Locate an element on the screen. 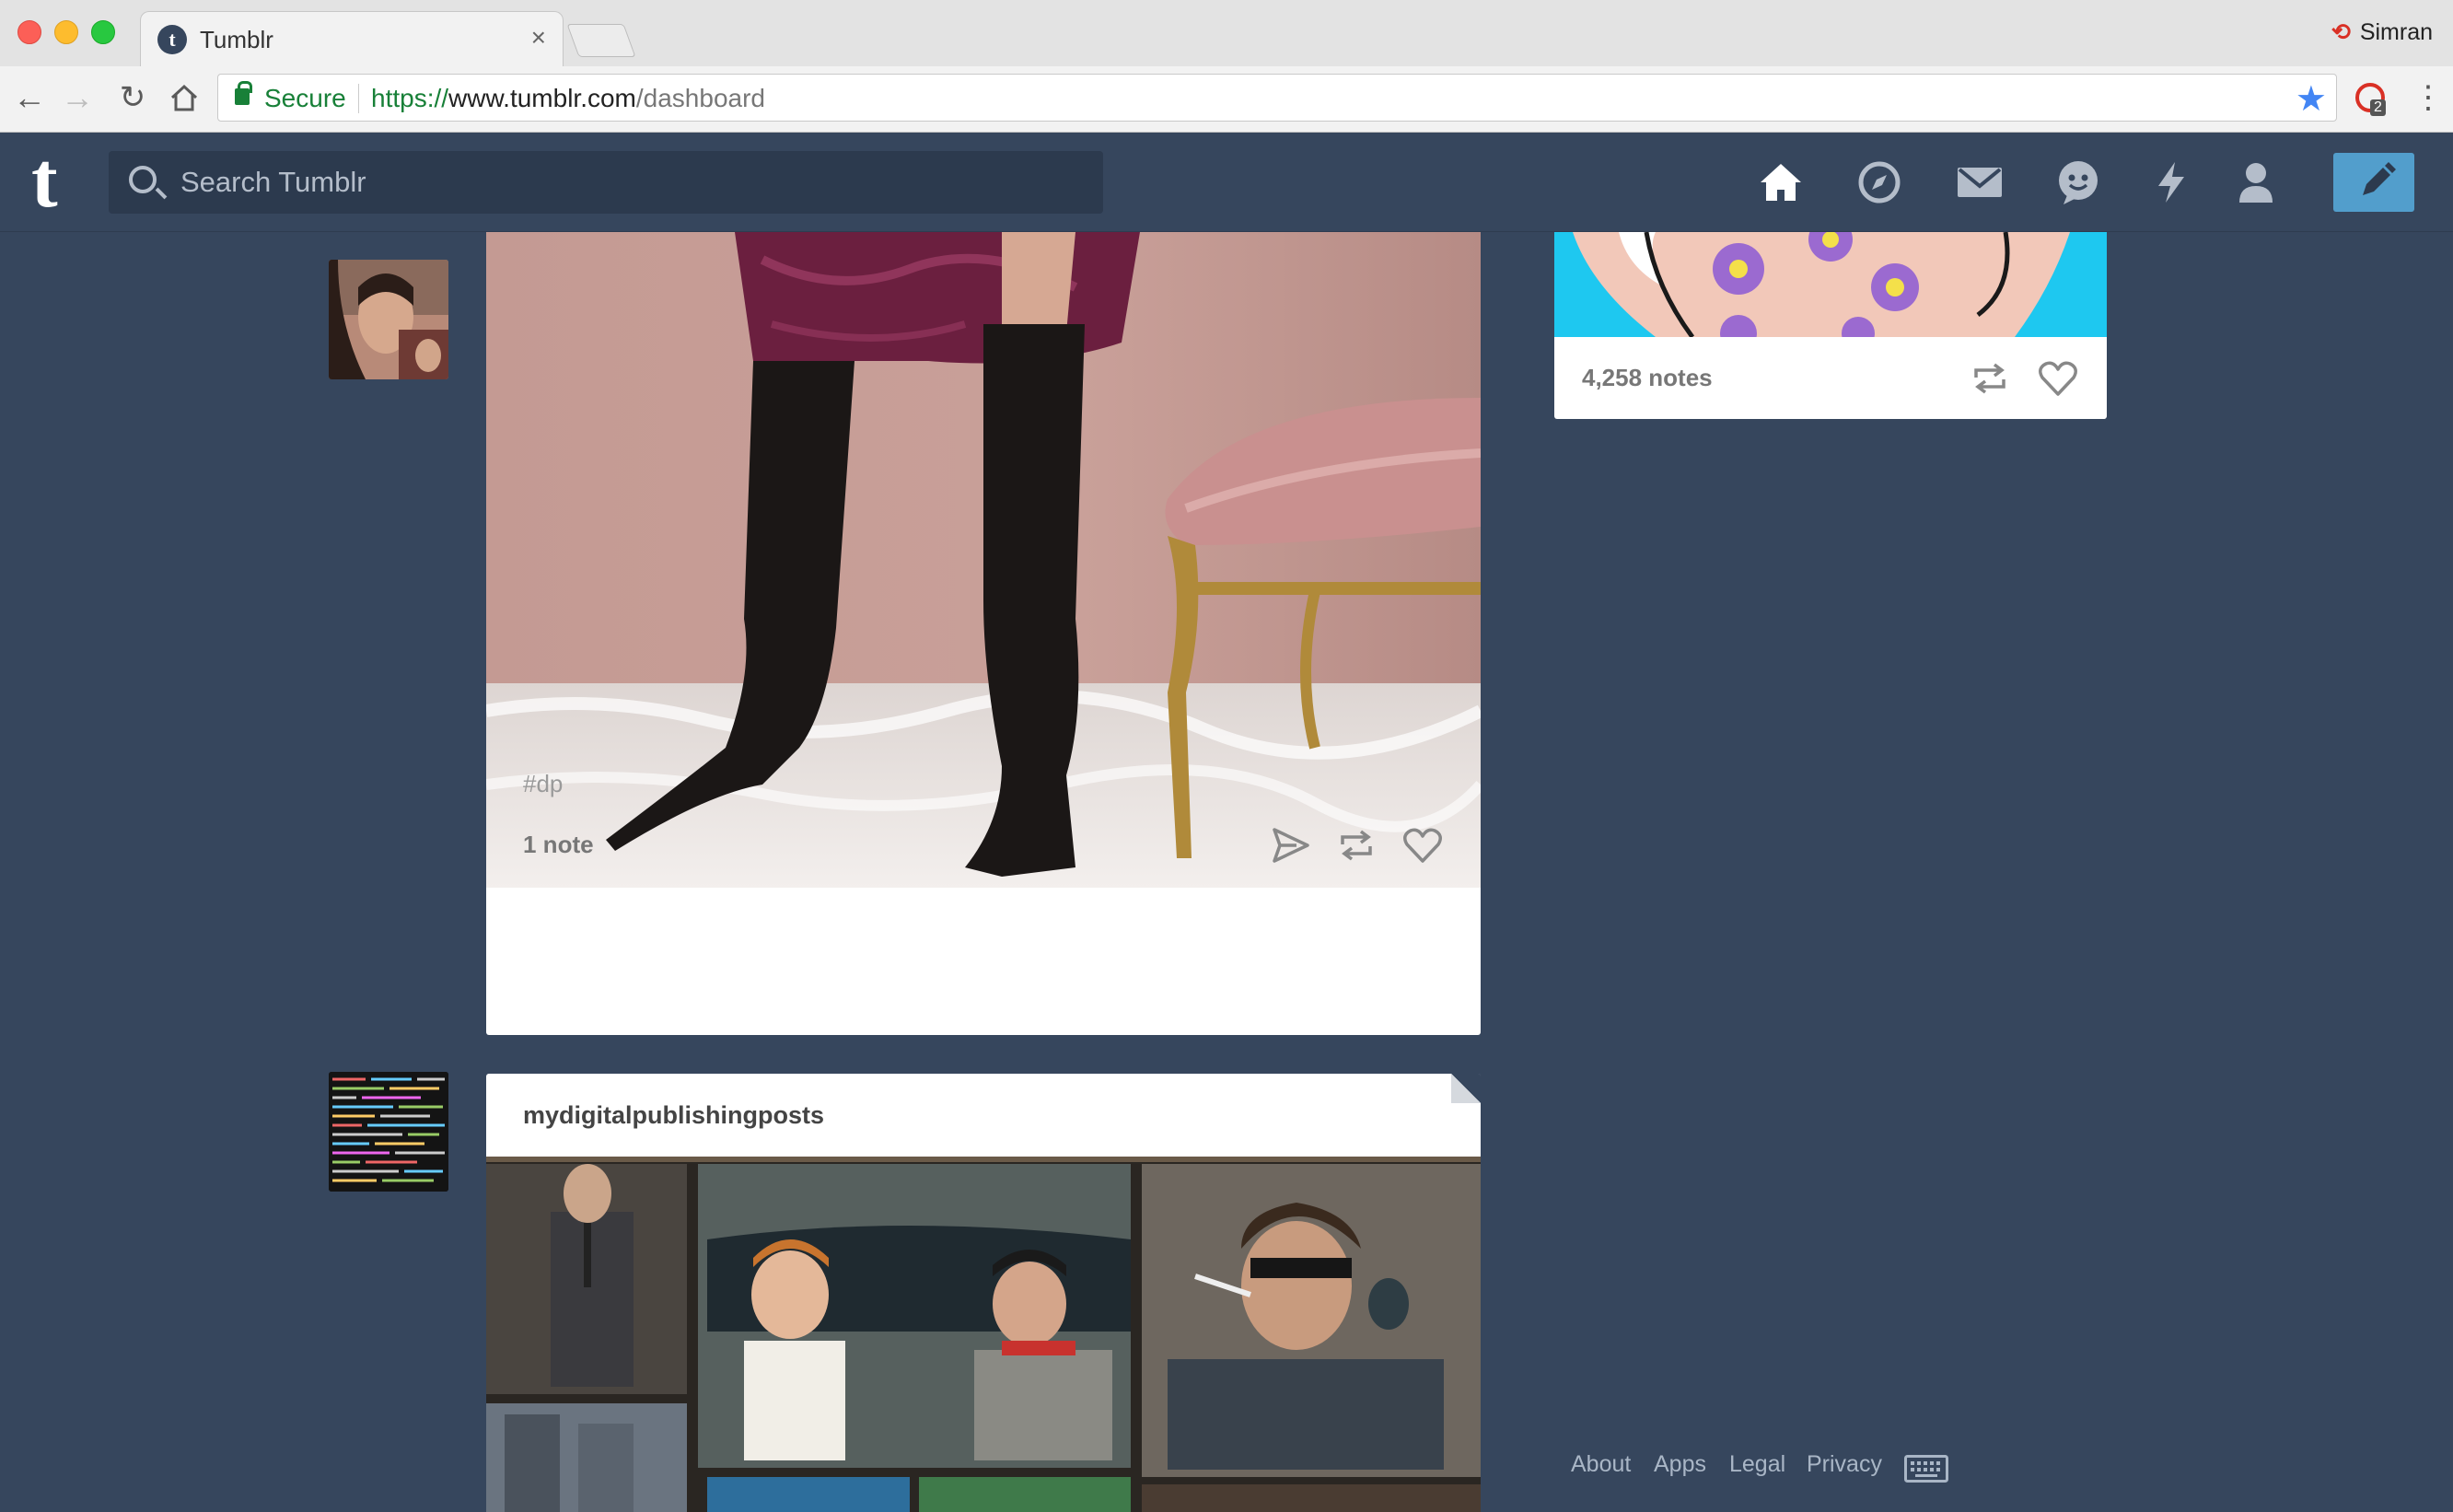 Image resolution: width=2453 pixels, height=1512 pixels. home-button-icon is located at coordinates (184, 98).